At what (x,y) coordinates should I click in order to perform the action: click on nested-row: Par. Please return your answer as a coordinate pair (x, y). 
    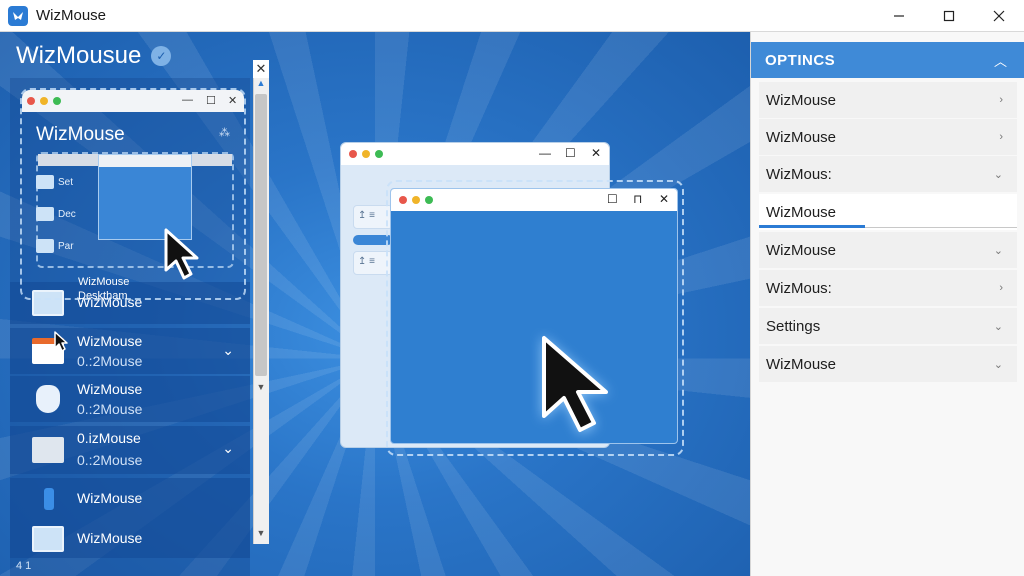
    Looking at the image, I should click on (66, 246).